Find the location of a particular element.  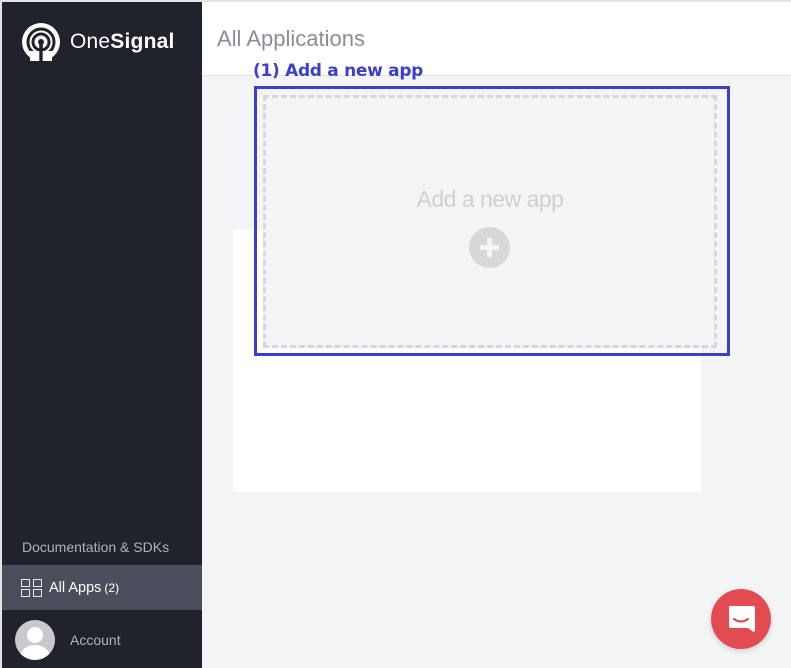

user-avatar-icon is located at coordinates (35, 640).